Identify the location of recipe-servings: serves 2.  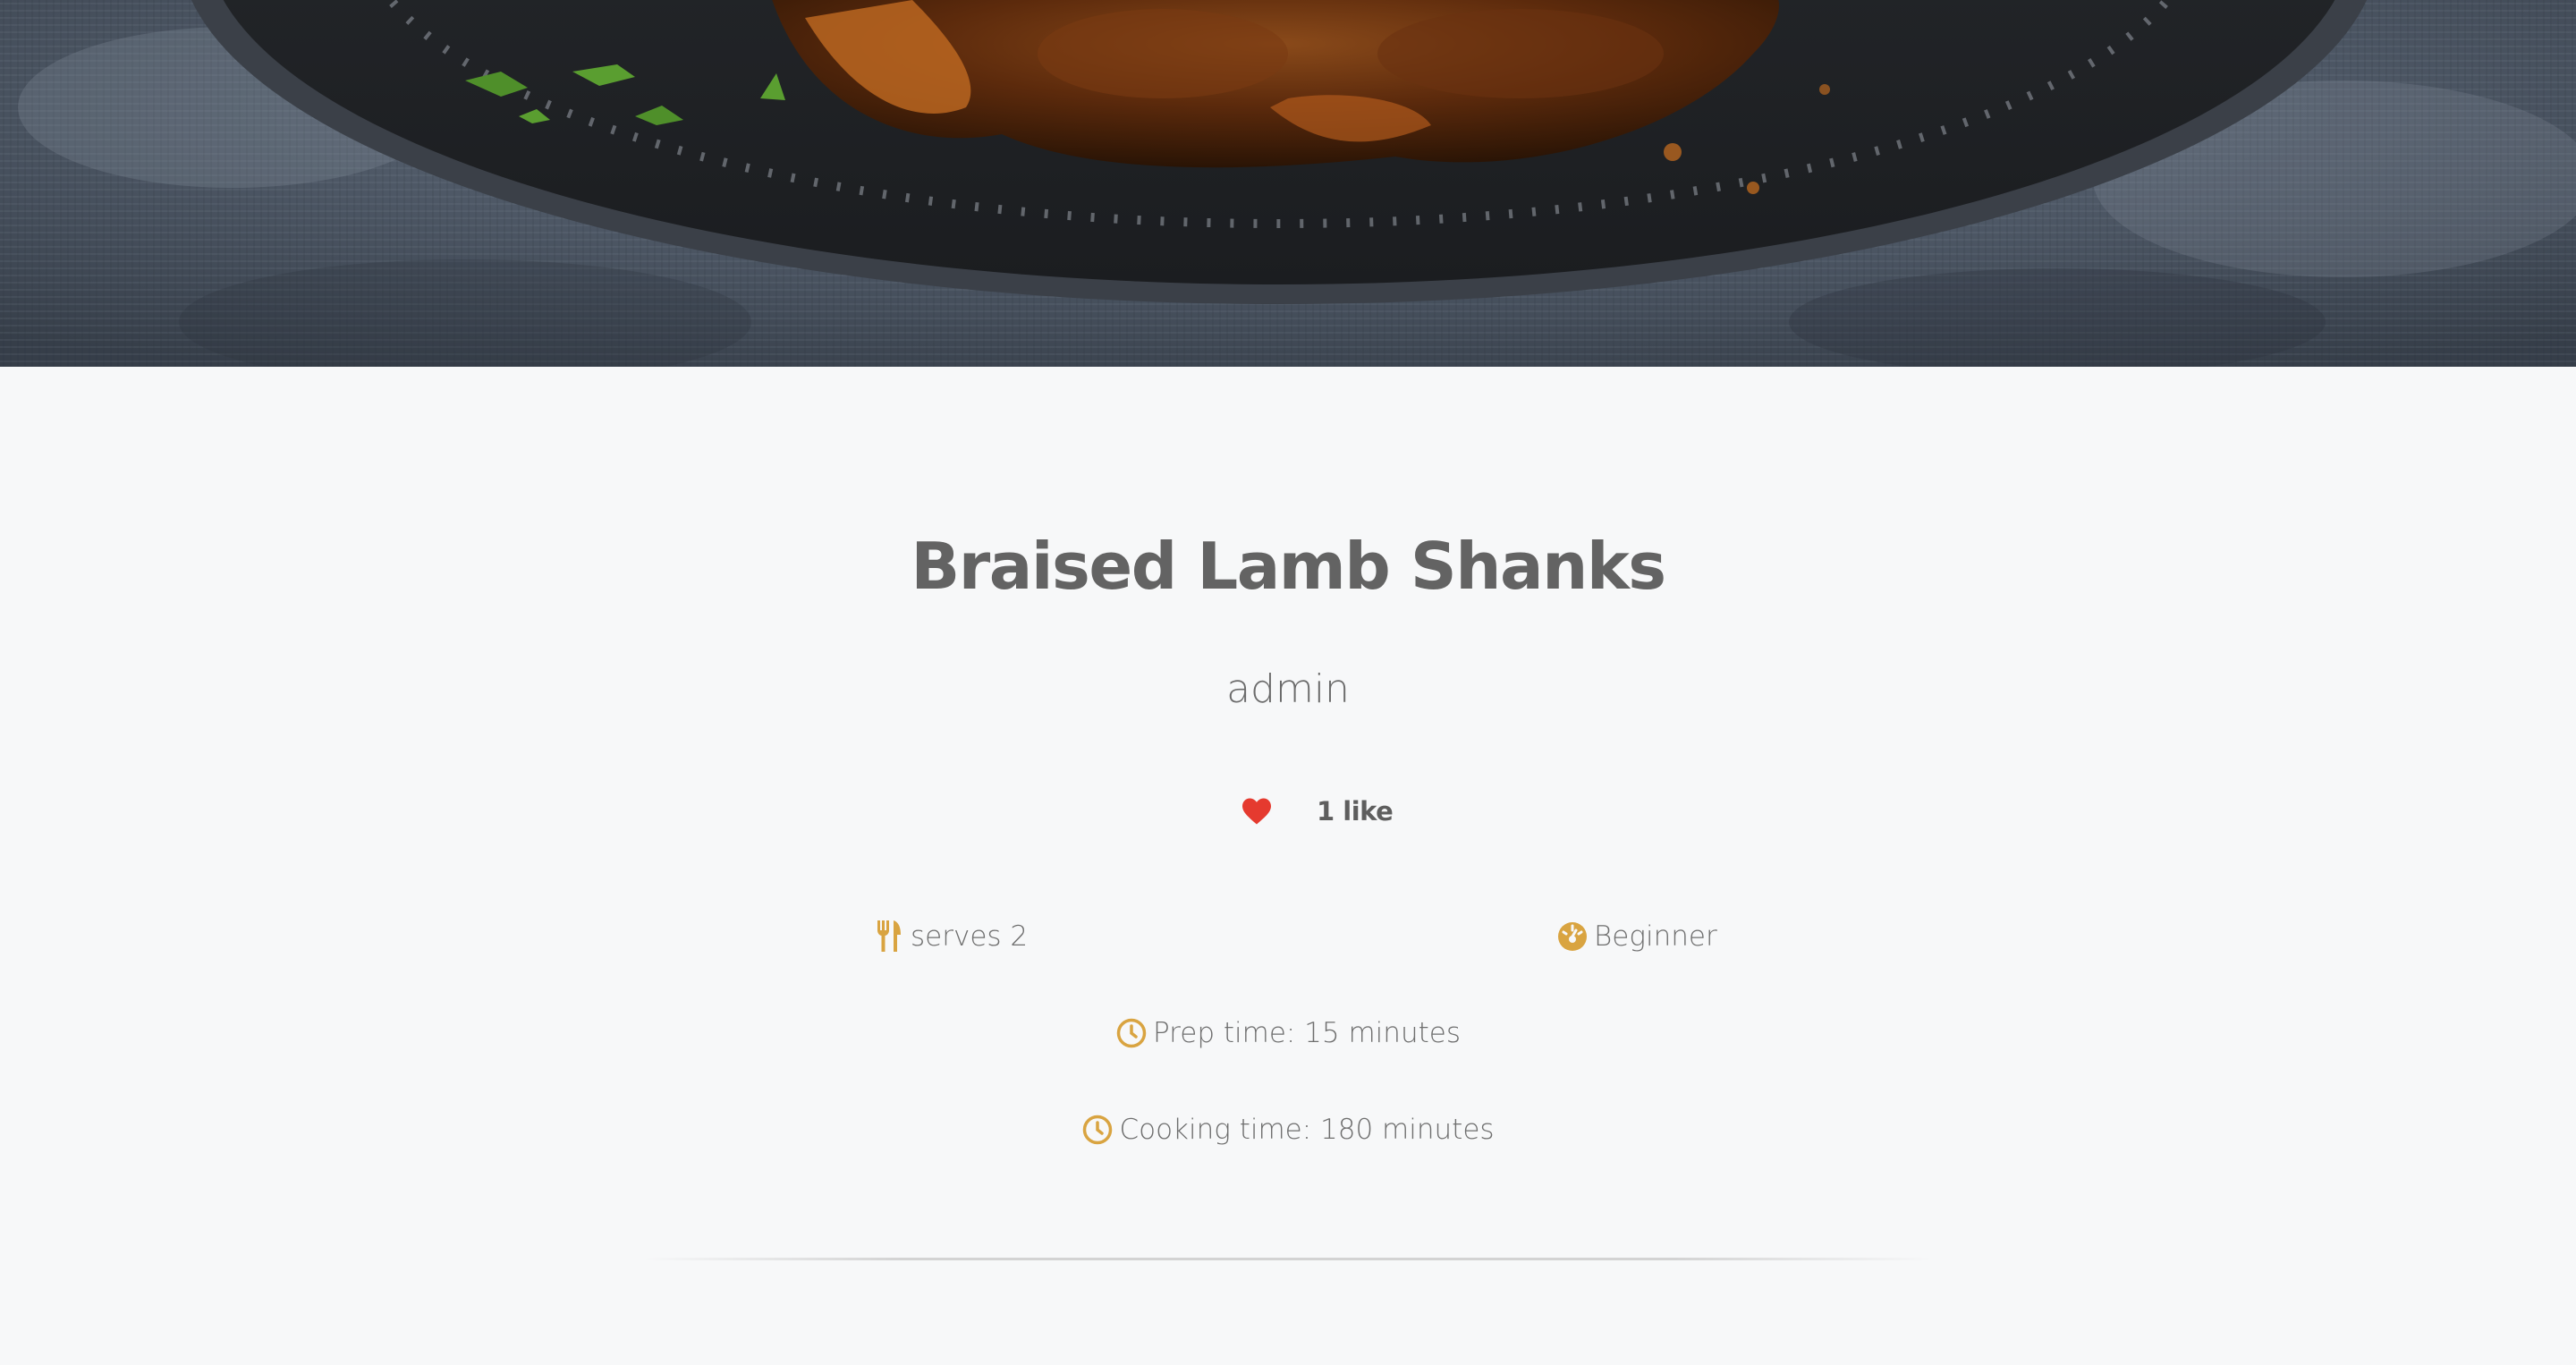
(950, 936).